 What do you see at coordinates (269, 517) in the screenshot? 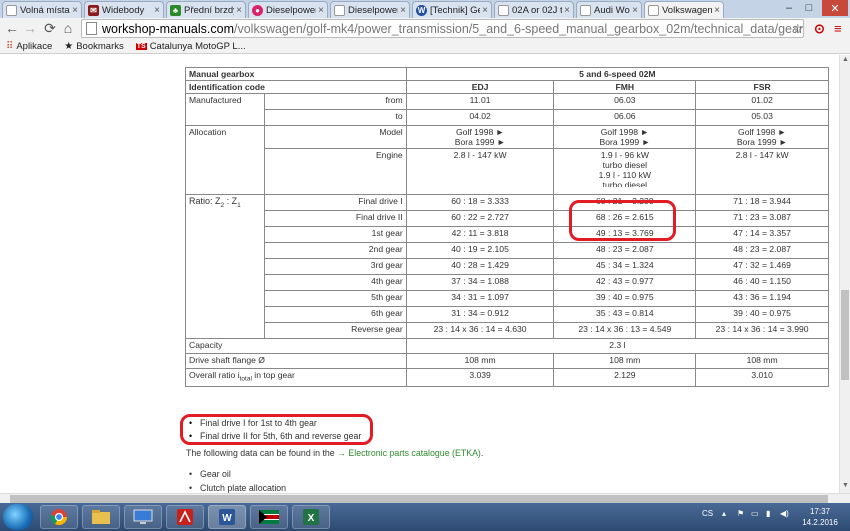
I see `flag-icon` at bounding box center [269, 517].